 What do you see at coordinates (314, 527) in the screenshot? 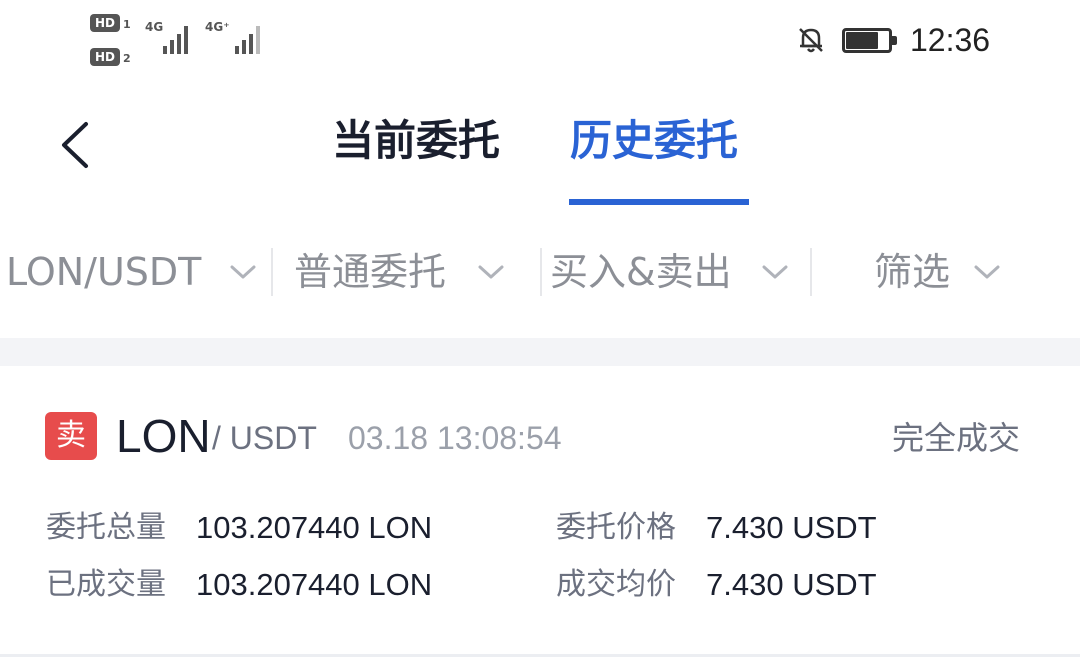
I see `total-amount-value: 103.207440 LON` at bounding box center [314, 527].